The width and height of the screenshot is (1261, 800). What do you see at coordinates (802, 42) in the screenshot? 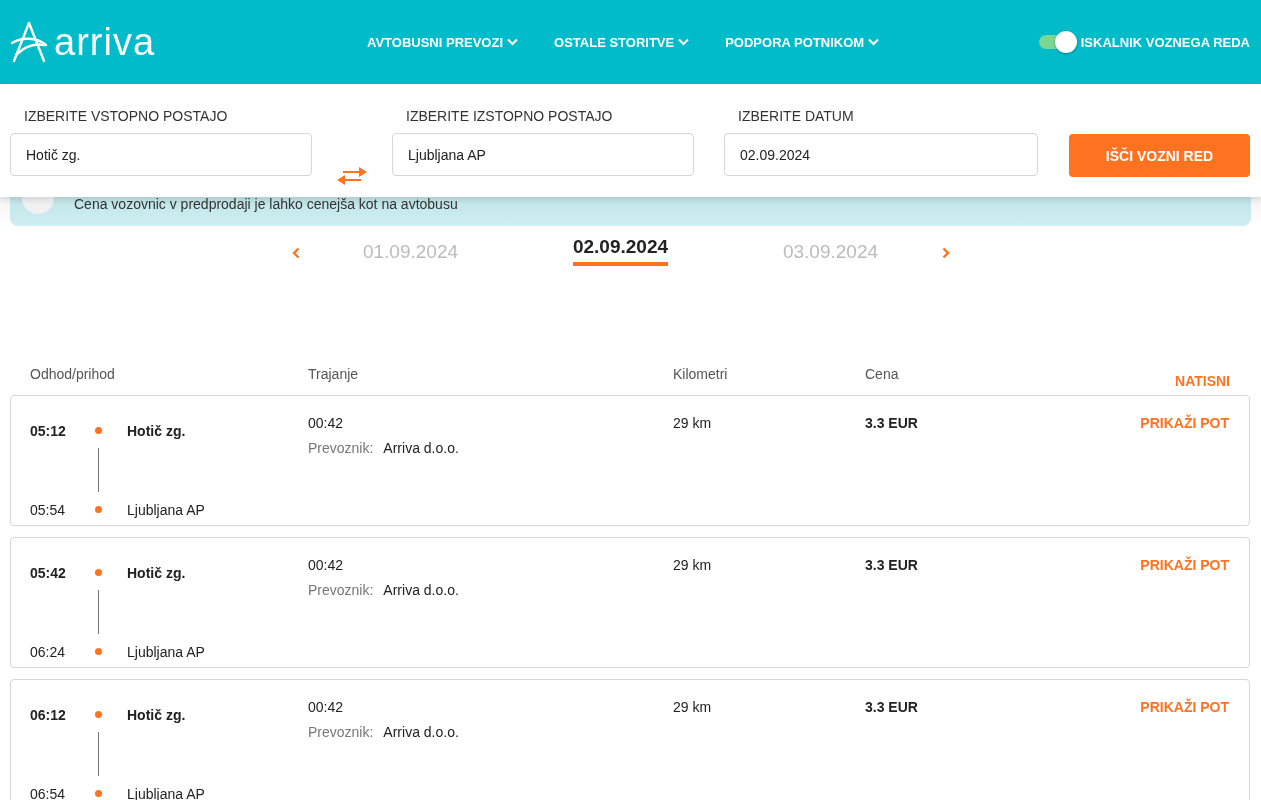
I see `nav-menu-item: PODPORA POTNIKOM` at bounding box center [802, 42].